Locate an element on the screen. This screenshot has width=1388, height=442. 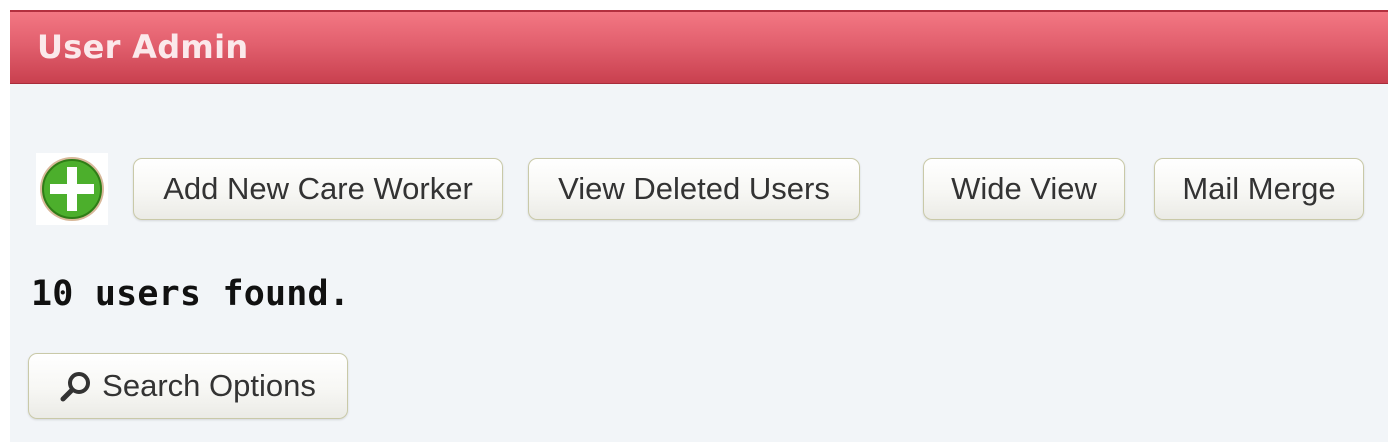
view-deleted-users-button: View Deleted Users is located at coordinates (694, 189).